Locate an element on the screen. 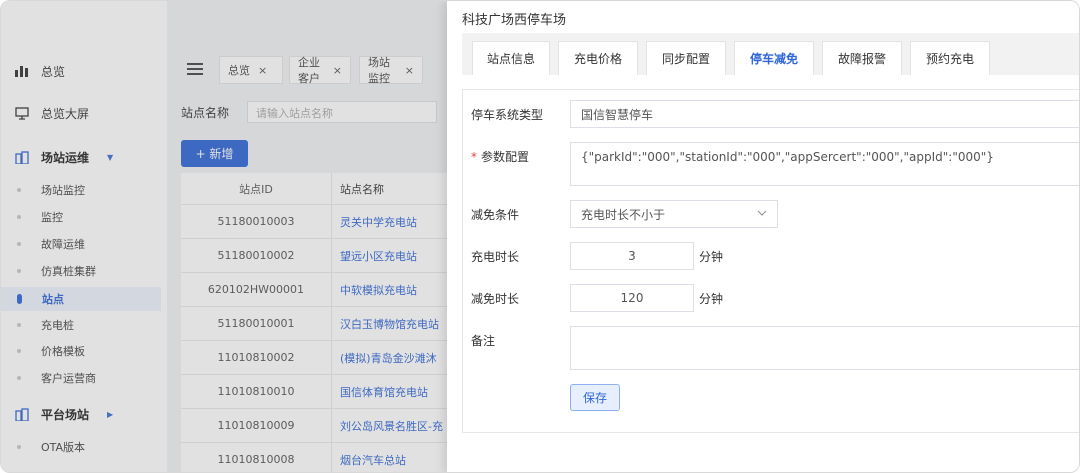 The width and height of the screenshot is (1080, 473). tab-fault-alarm: 故障报警 is located at coordinates (862, 58).